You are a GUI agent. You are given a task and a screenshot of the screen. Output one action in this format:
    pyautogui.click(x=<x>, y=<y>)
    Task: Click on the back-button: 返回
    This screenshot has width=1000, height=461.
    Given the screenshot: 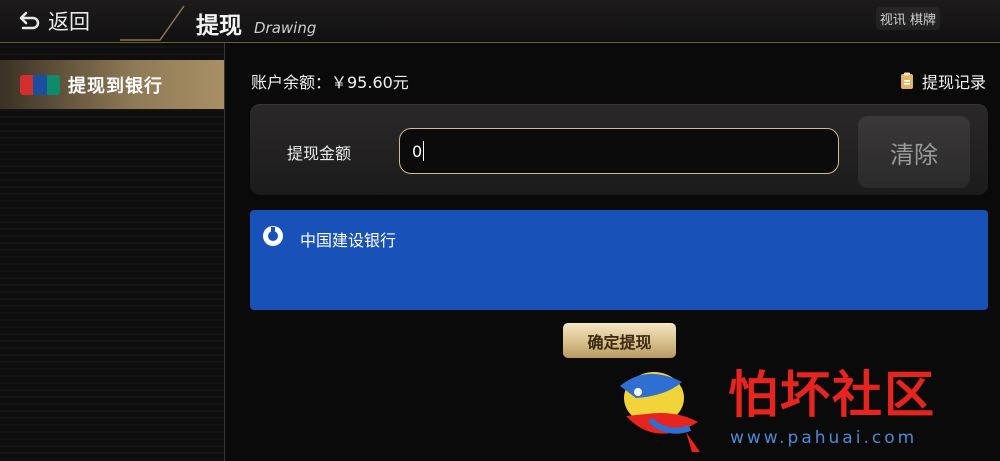 What is the action you would take?
    pyautogui.click(x=54, y=21)
    